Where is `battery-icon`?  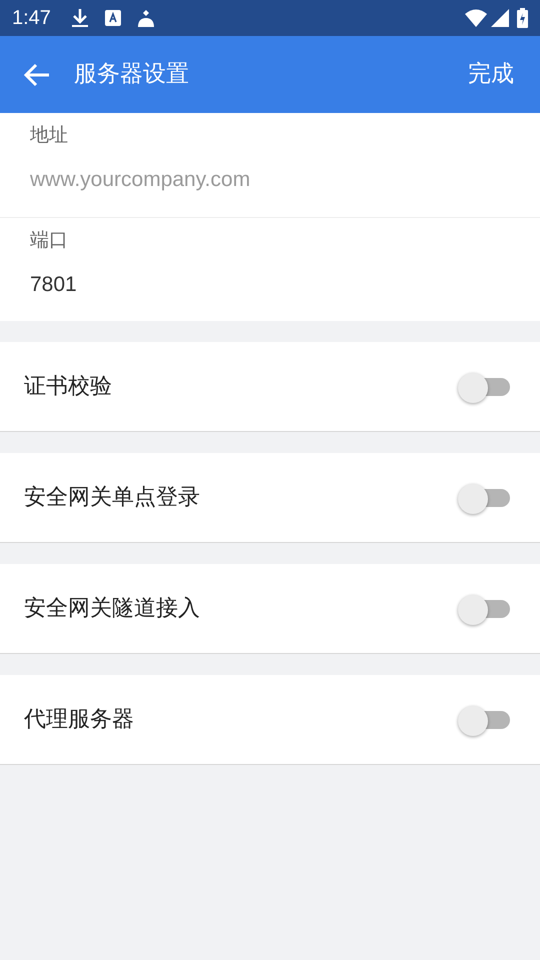
battery-icon is located at coordinates (522, 18).